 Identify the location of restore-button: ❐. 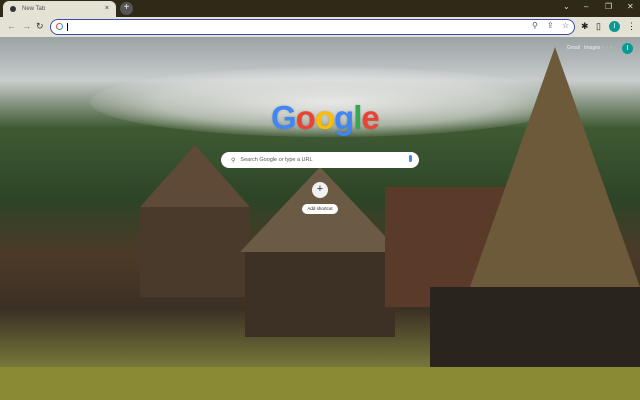
(608, 6).